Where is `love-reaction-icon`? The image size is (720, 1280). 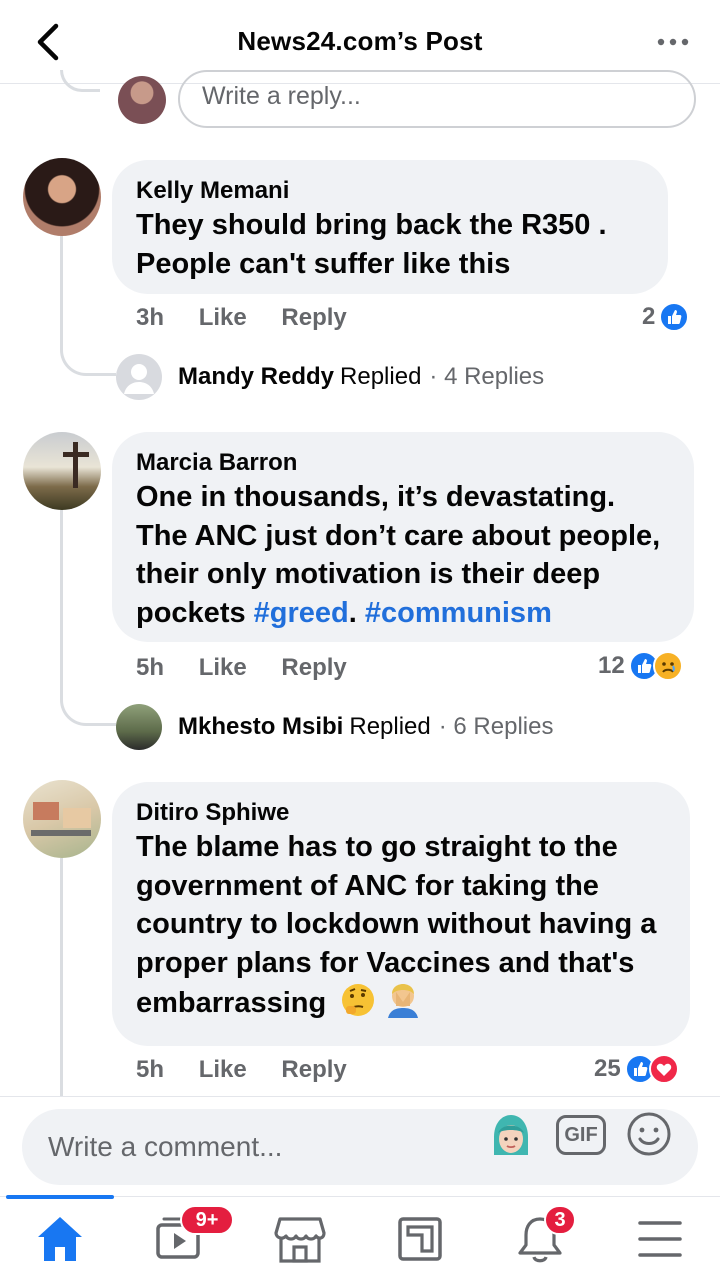 love-reaction-icon is located at coordinates (663, 1069).